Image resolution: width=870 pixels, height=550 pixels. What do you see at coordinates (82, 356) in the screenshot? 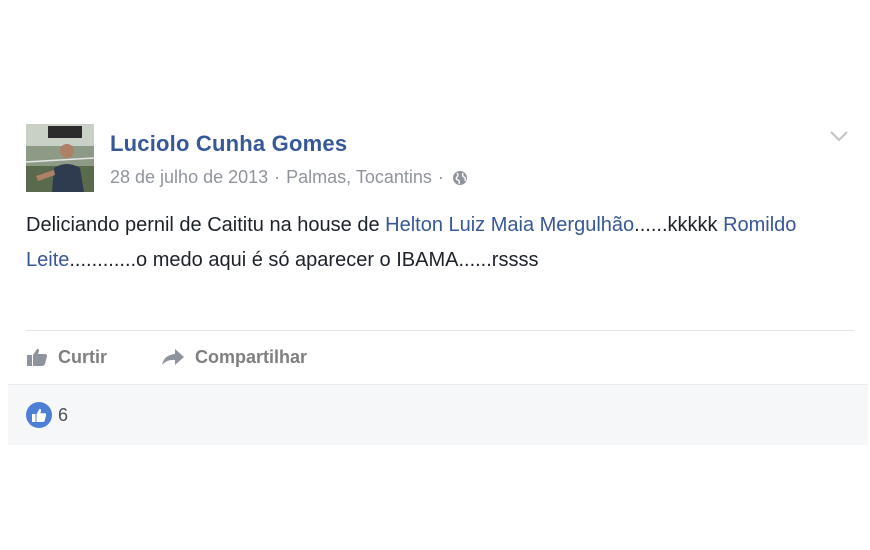
I see `like-button-label: Curtir` at bounding box center [82, 356].